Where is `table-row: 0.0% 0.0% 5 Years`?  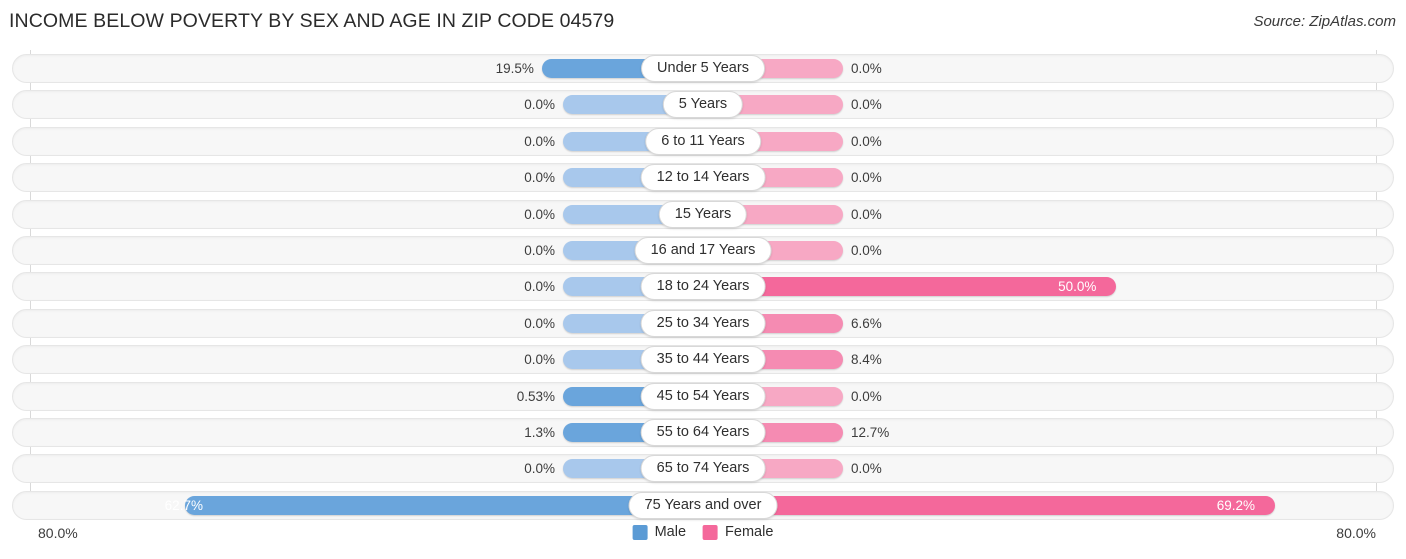 table-row: 0.0% 0.0% 5 Years is located at coordinates (703, 105).